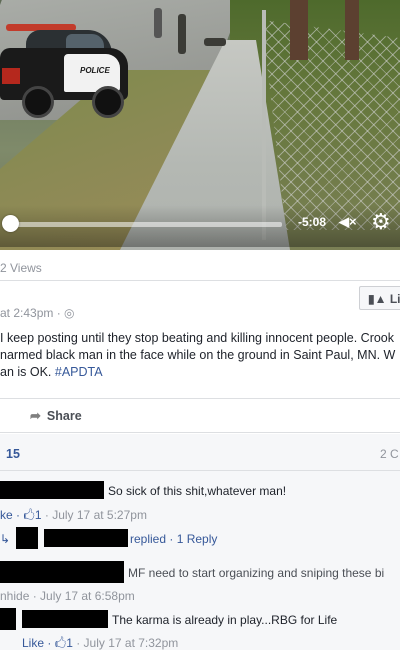  What do you see at coordinates (394, 299) in the screenshot?
I see `like-page-label: Lik` at bounding box center [394, 299].